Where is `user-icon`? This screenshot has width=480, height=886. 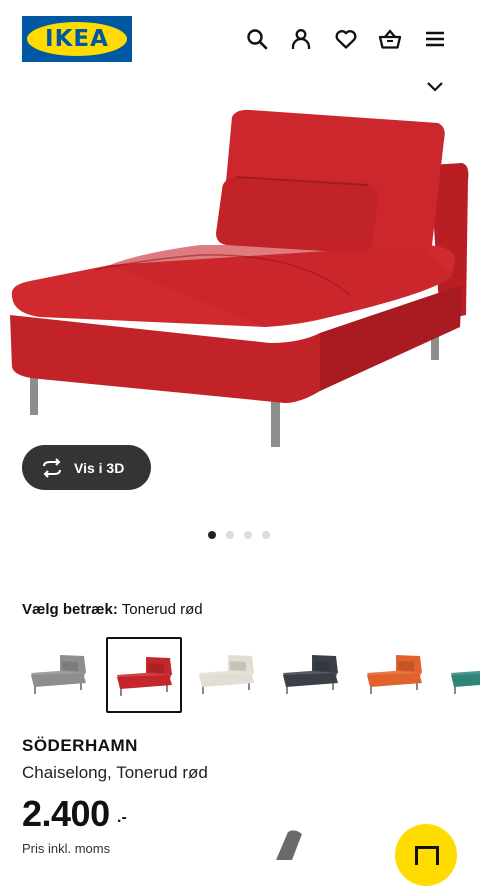 user-icon is located at coordinates (301, 39).